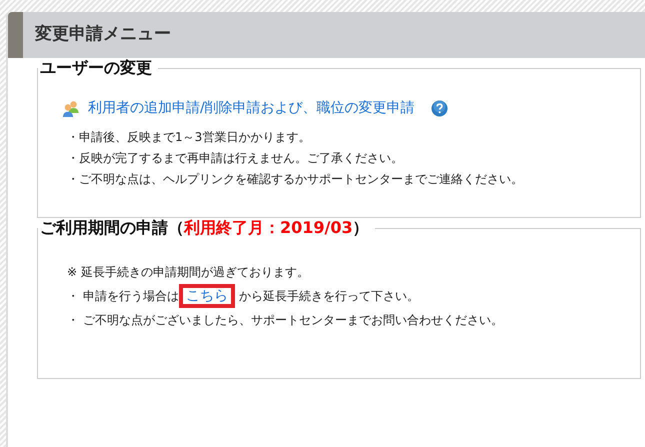 The width and height of the screenshot is (645, 447). I want to click on help-icon, so click(439, 108).